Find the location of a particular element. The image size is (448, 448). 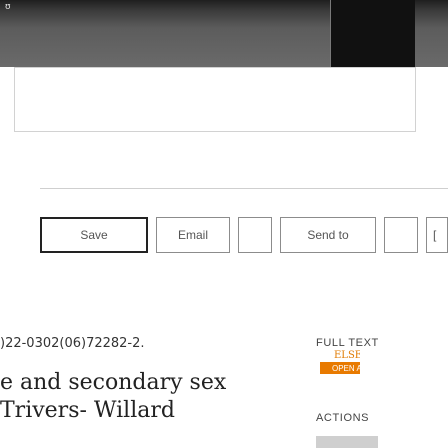

logo-subtext: OPEN A is located at coordinates (346, 368).